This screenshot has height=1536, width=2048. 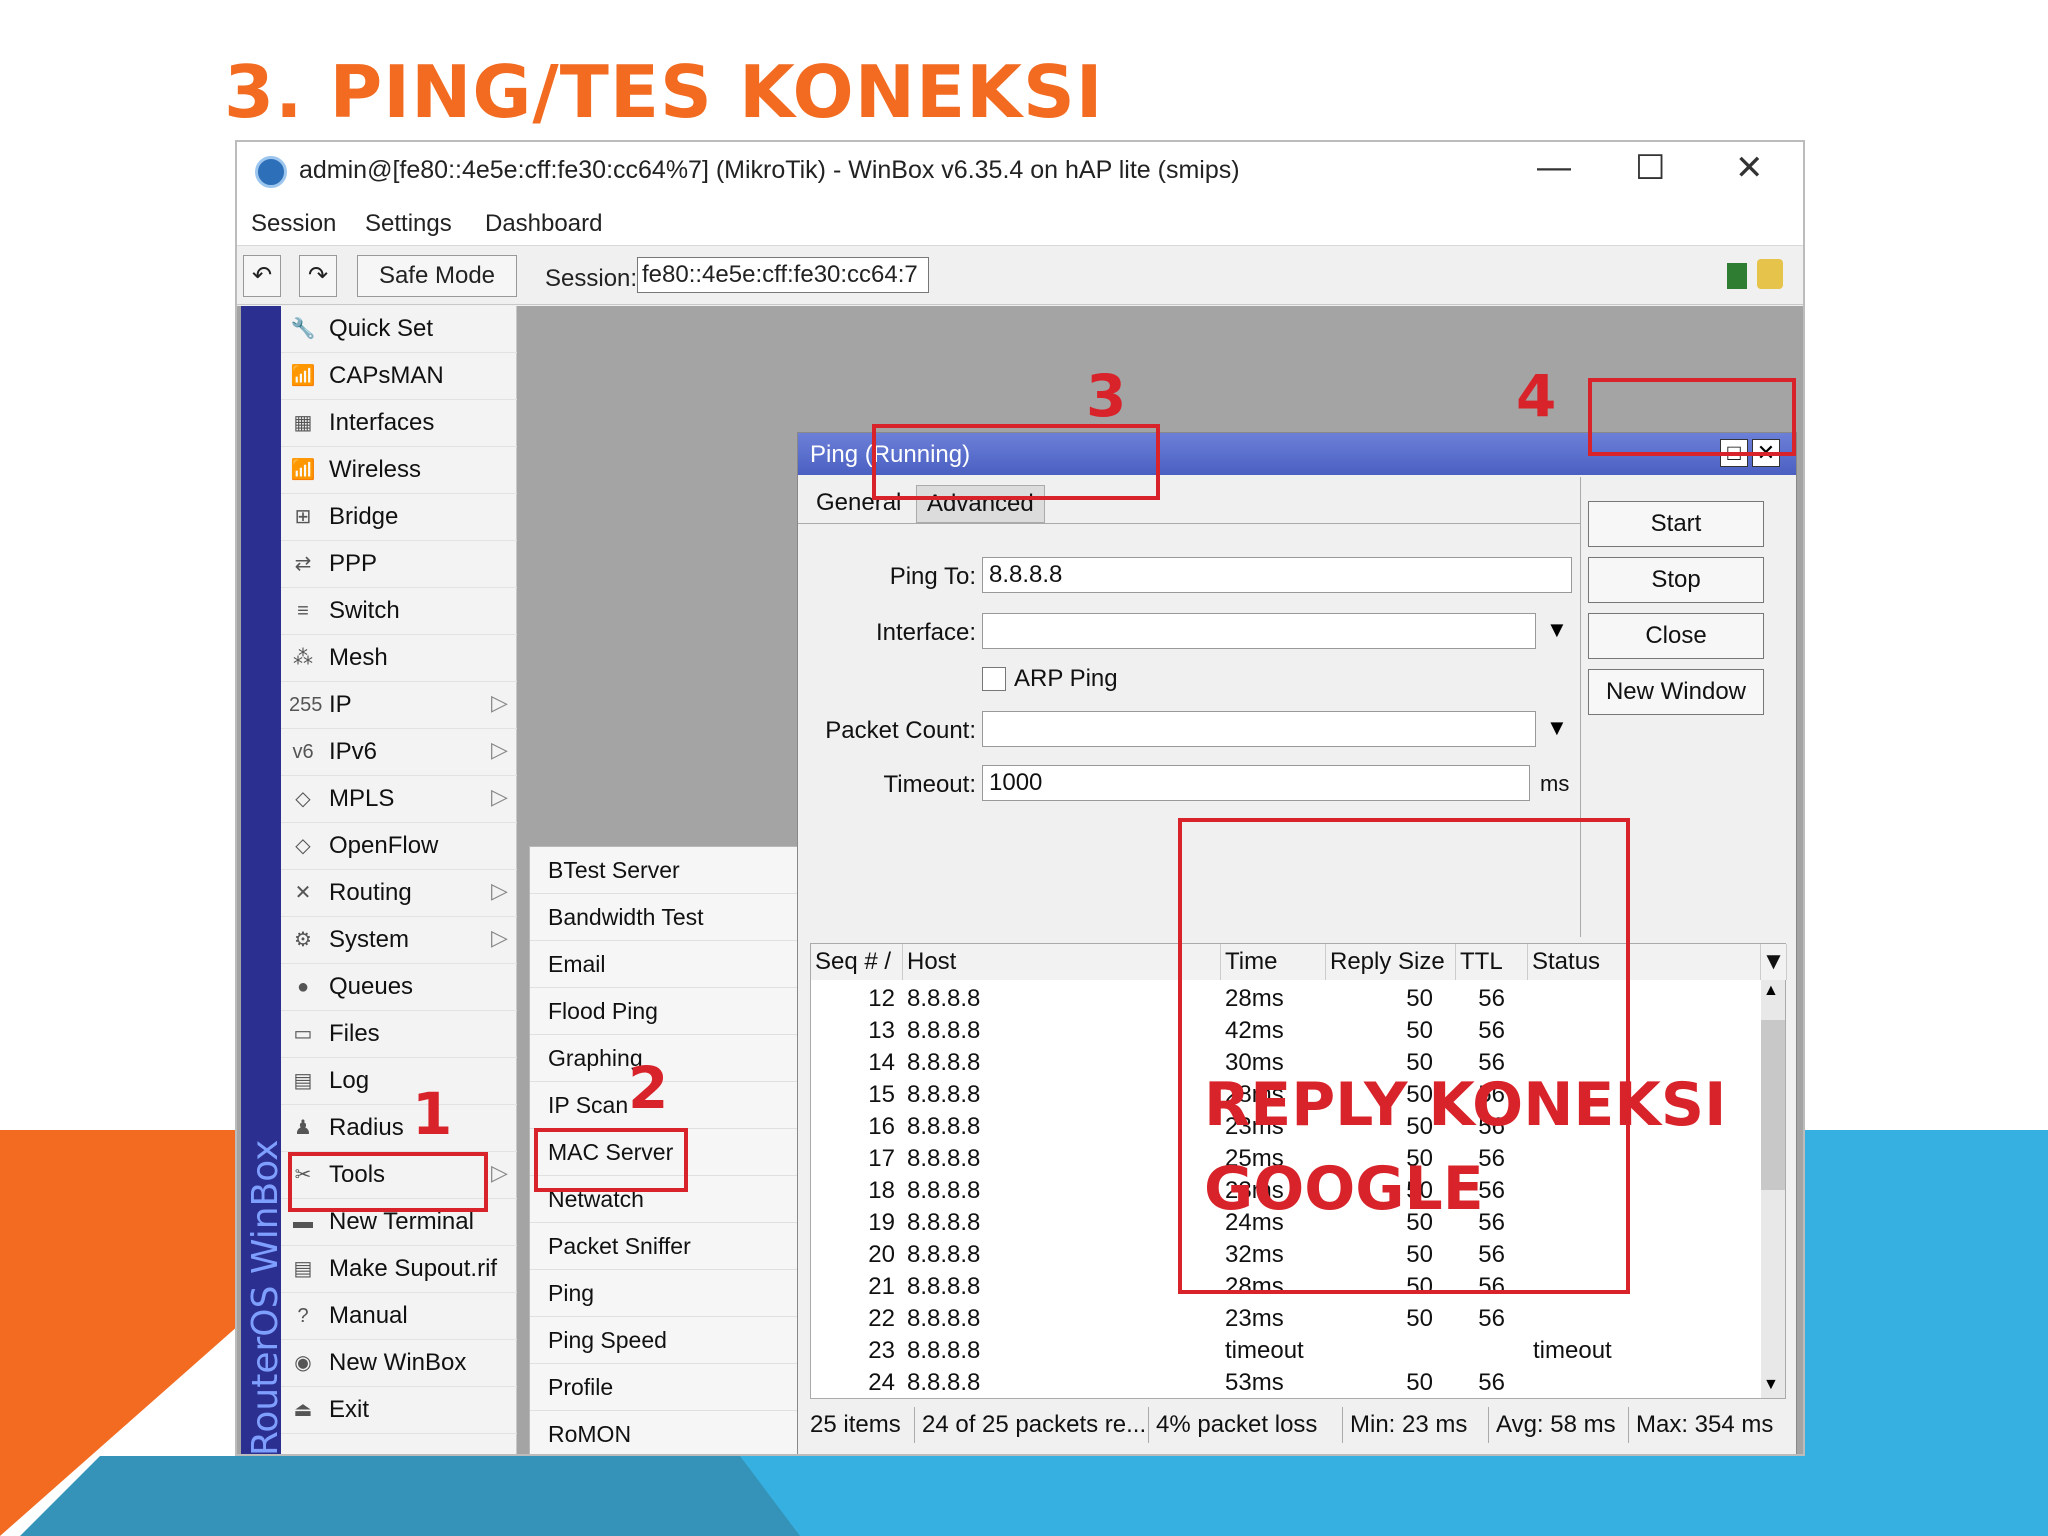 I want to click on status-max: Max: 354 ms, so click(x=1705, y=1424).